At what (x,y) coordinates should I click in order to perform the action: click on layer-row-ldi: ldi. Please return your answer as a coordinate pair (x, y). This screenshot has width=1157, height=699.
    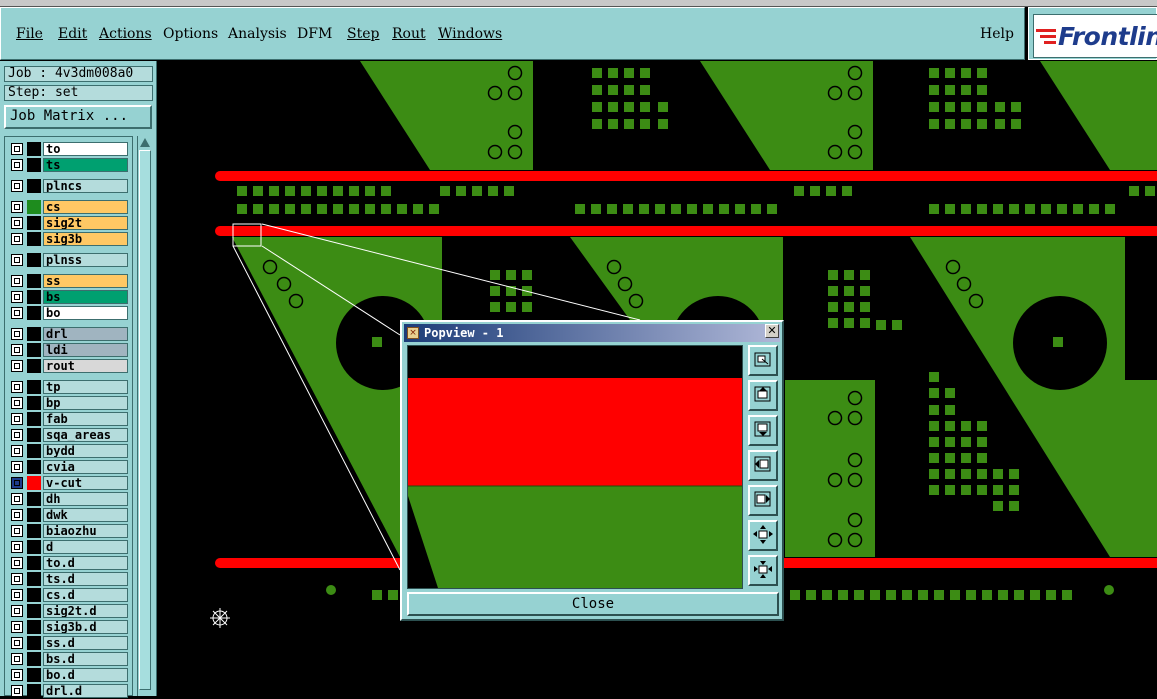
    Looking at the image, I should click on (69, 350).